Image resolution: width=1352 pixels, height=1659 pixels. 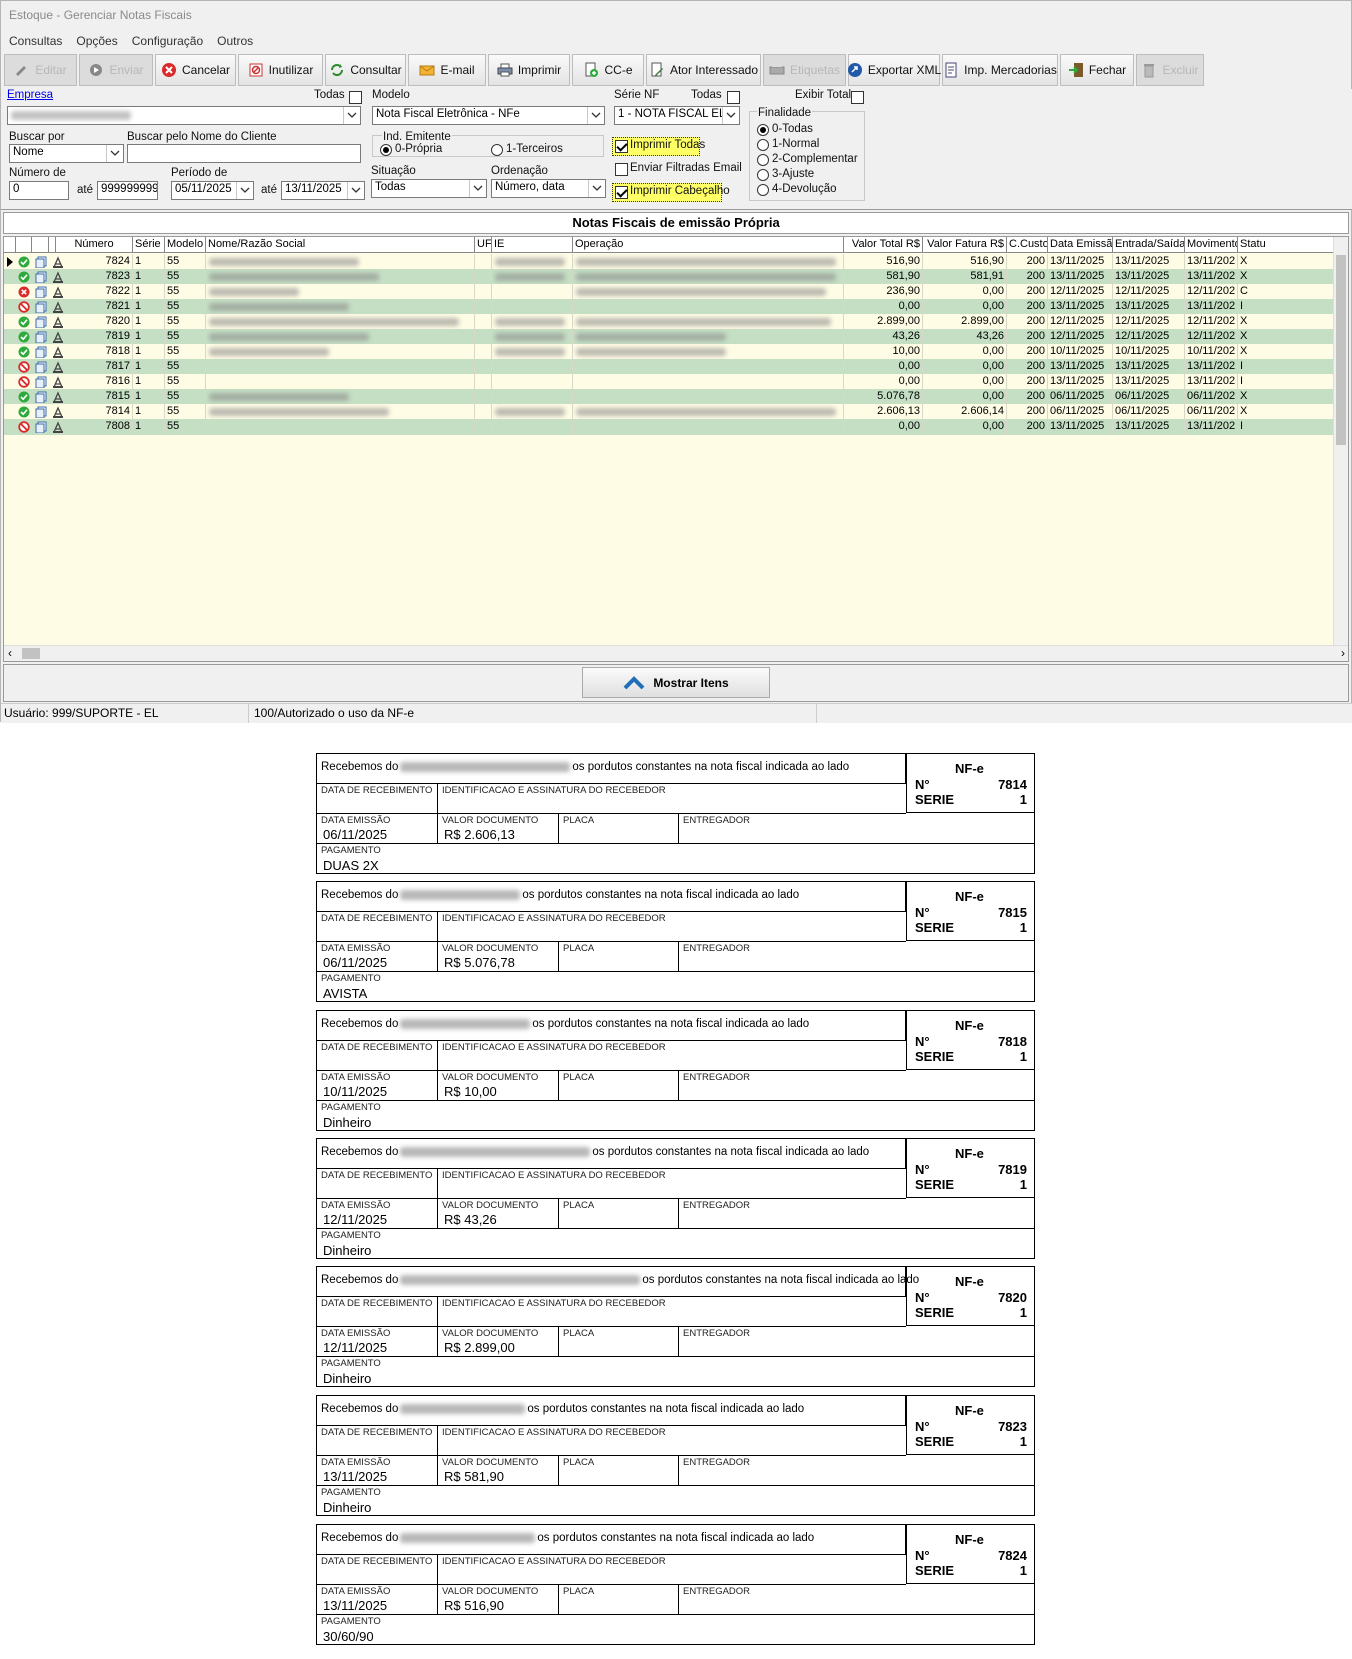 What do you see at coordinates (386, 150) in the screenshot?
I see `ind-emitente-radio-propria` at bounding box center [386, 150].